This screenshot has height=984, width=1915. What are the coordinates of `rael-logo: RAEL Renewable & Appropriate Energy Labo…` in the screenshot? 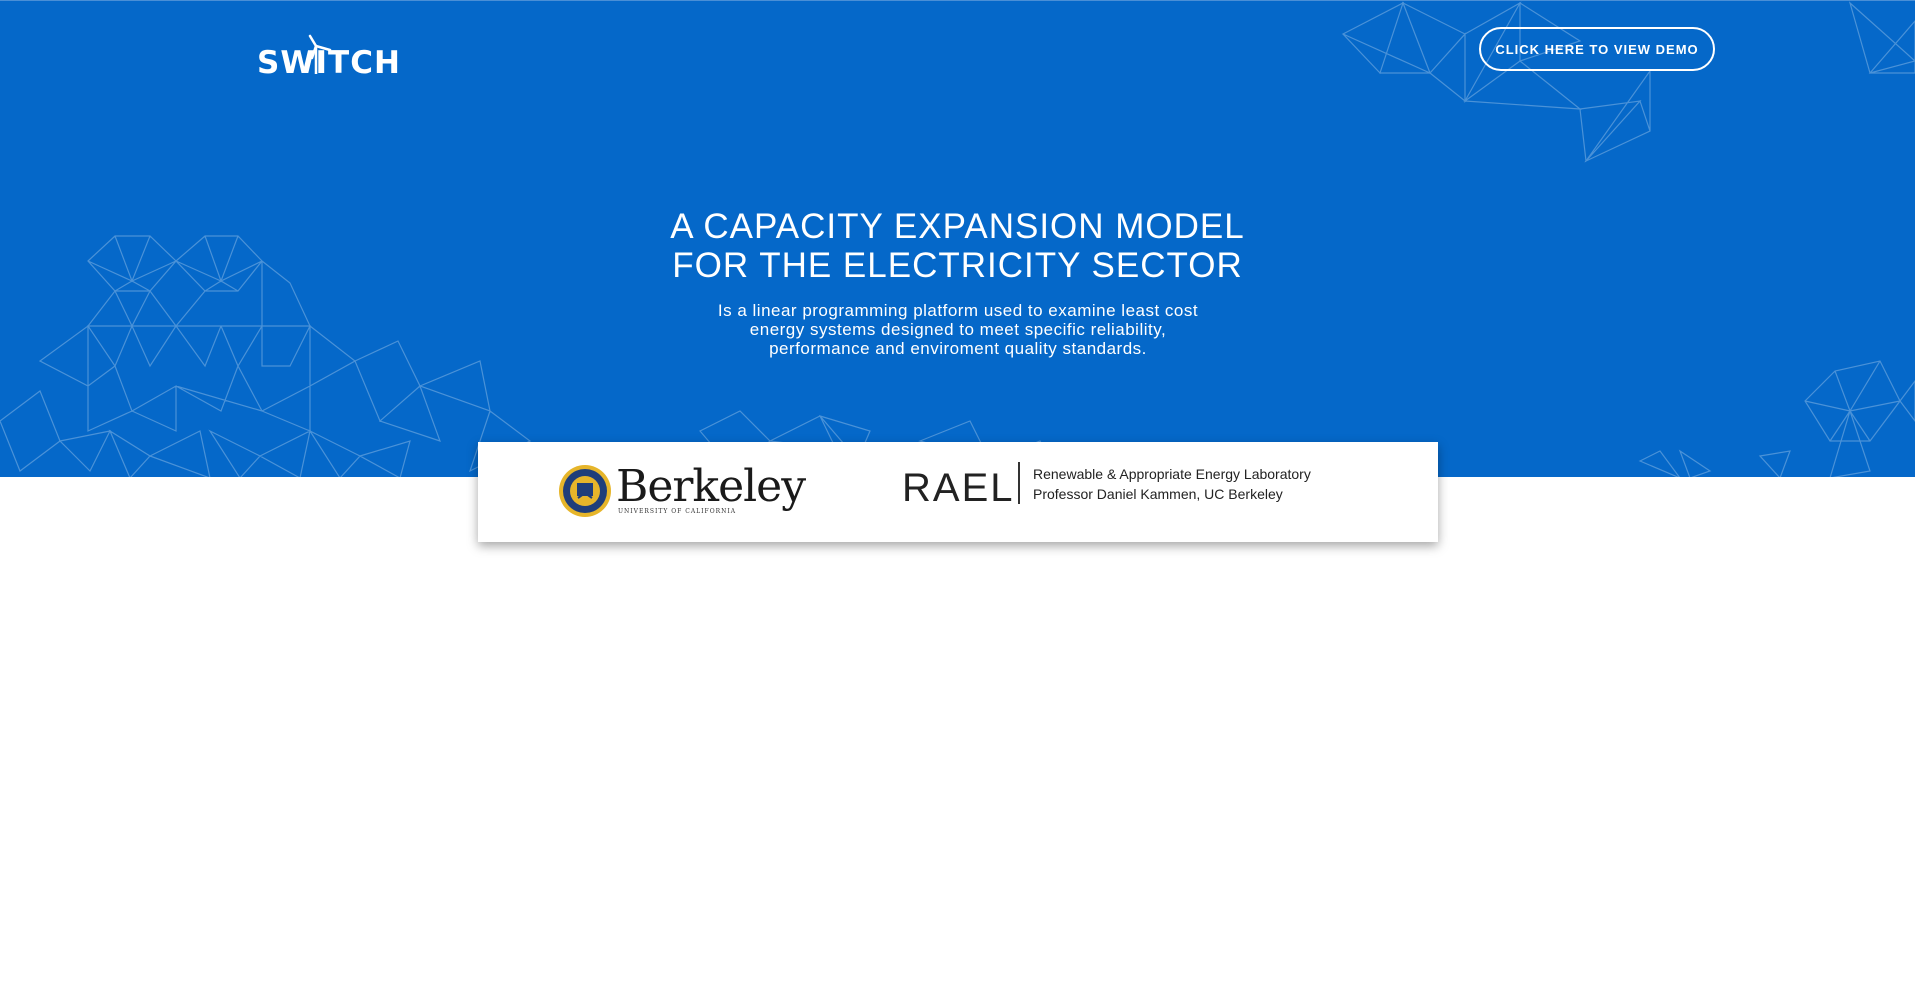 It's located at (1127, 492).